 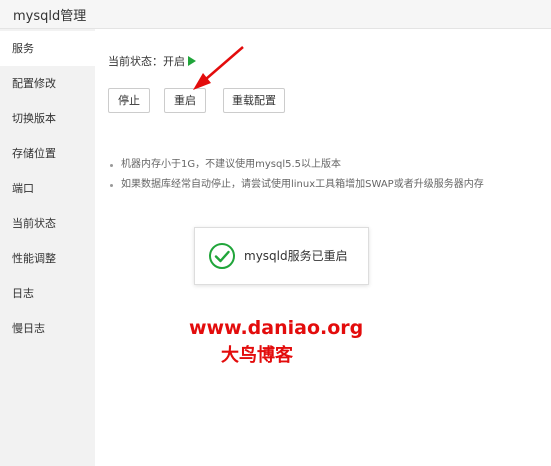 What do you see at coordinates (50, 16) in the screenshot?
I see `window-title: mysqld管理` at bounding box center [50, 16].